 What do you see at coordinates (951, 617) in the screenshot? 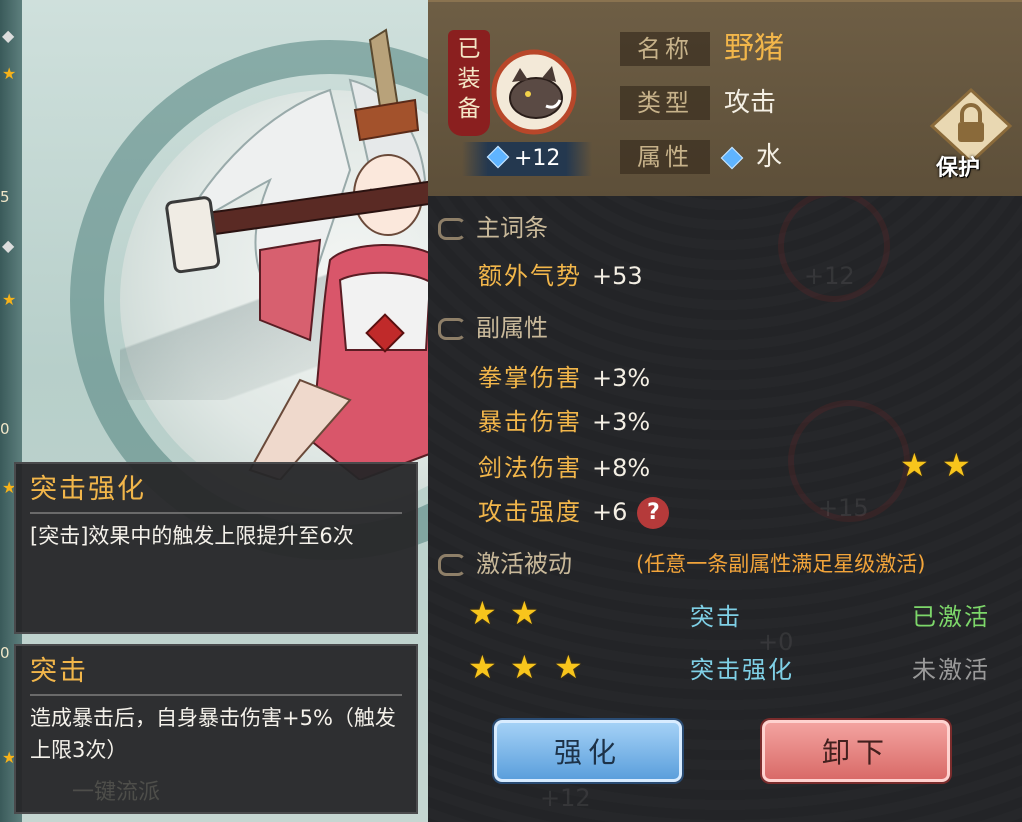
I see `passive-status: 已激活` at bounding box center [951, 617].